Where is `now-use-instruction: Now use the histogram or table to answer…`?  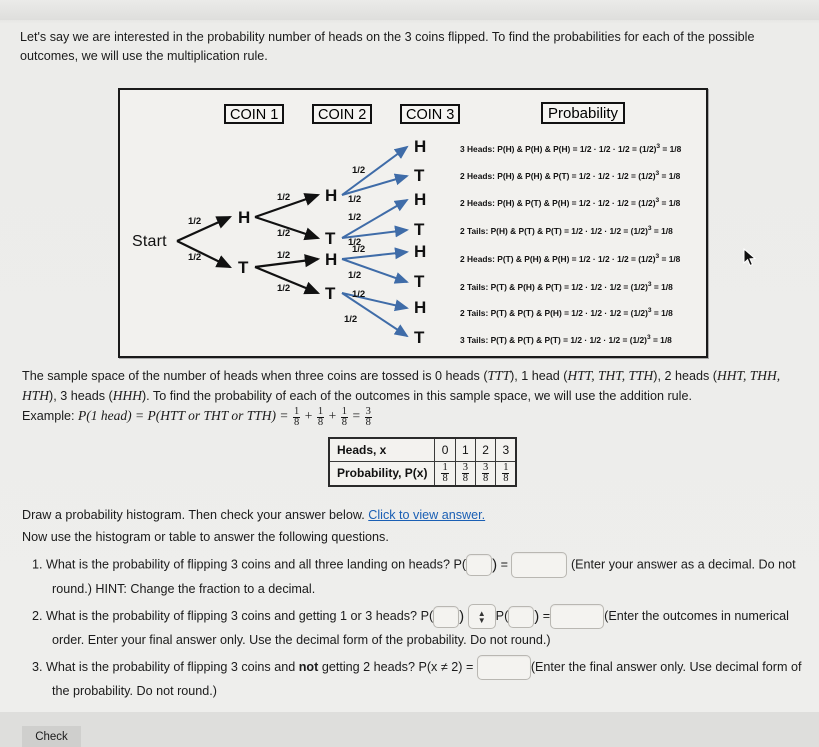 now-use-instruction: Now use the histogram or table to answer… is located at coordinates (205, 537).